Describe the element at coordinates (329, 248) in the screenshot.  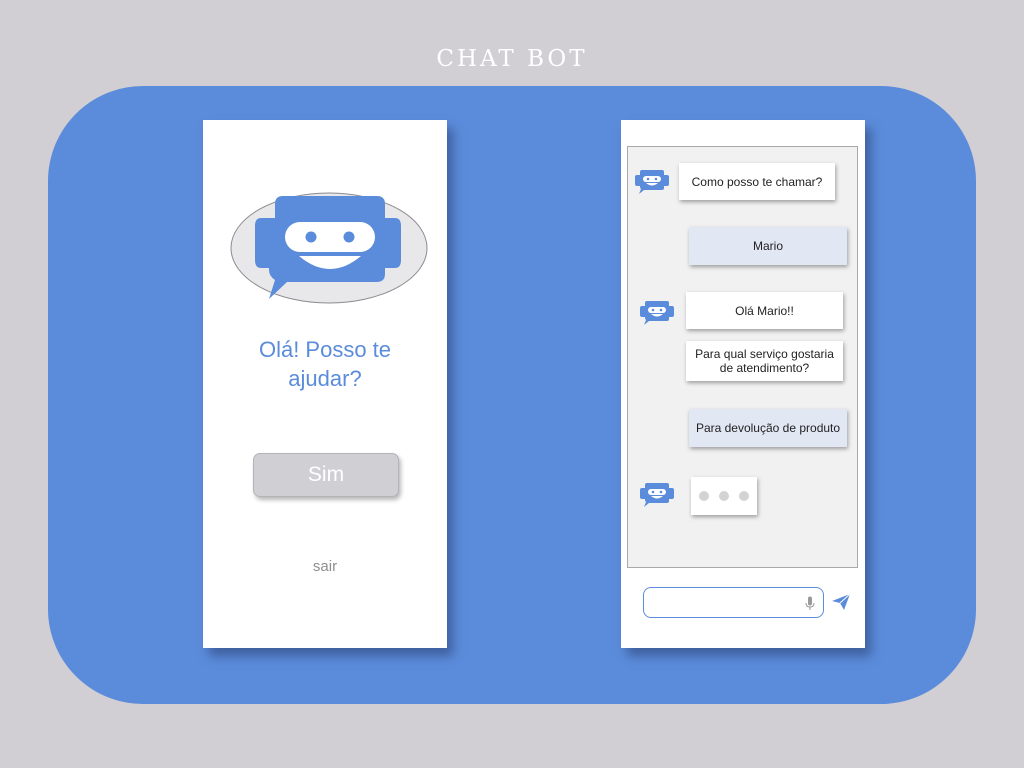
I see `robot-chat-icon` at that location.